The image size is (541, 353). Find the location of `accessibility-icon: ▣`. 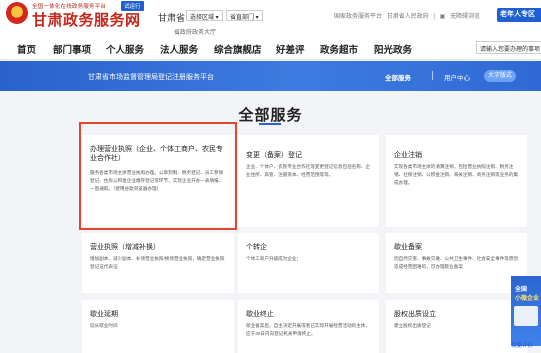

accessibility-icon: ▣ is located at coordinates (442, 17).